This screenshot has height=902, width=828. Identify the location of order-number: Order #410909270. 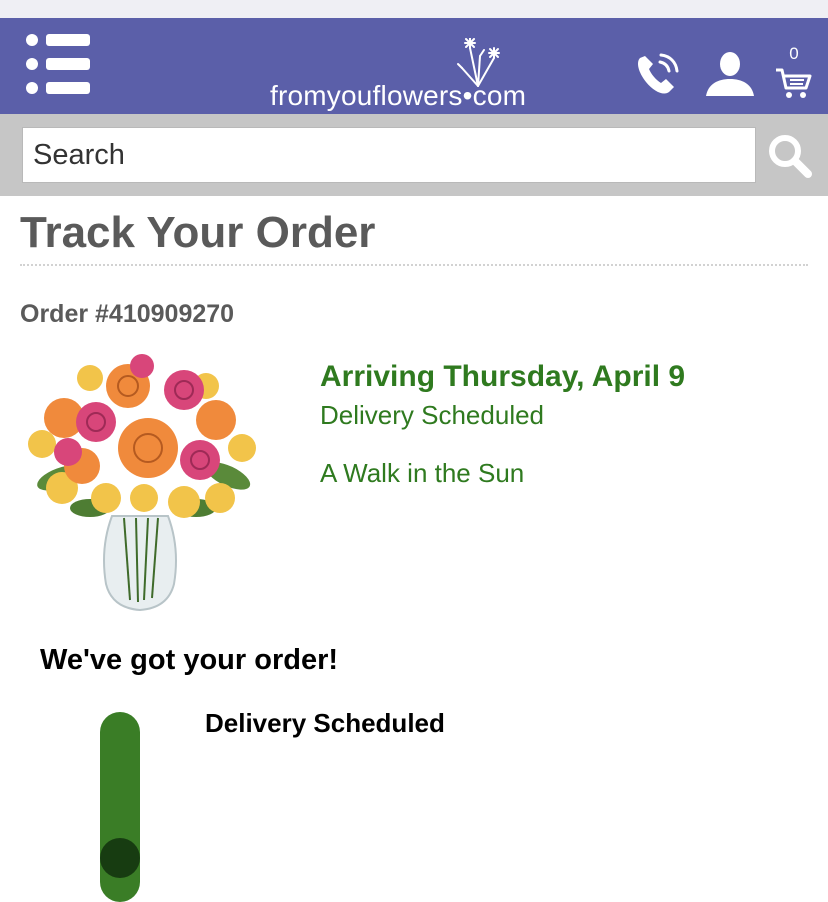
(127, 314).